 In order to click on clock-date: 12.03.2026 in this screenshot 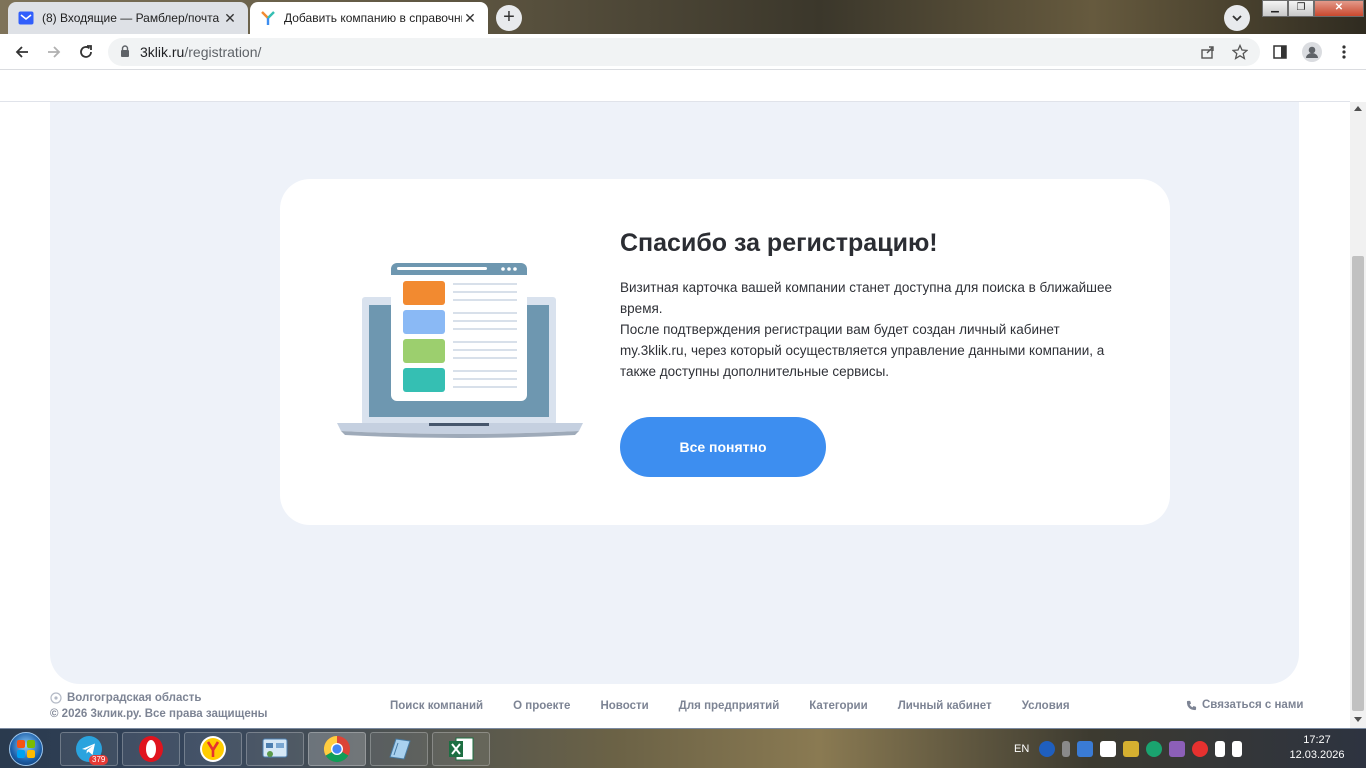, I will do `click(1317, 755)`.